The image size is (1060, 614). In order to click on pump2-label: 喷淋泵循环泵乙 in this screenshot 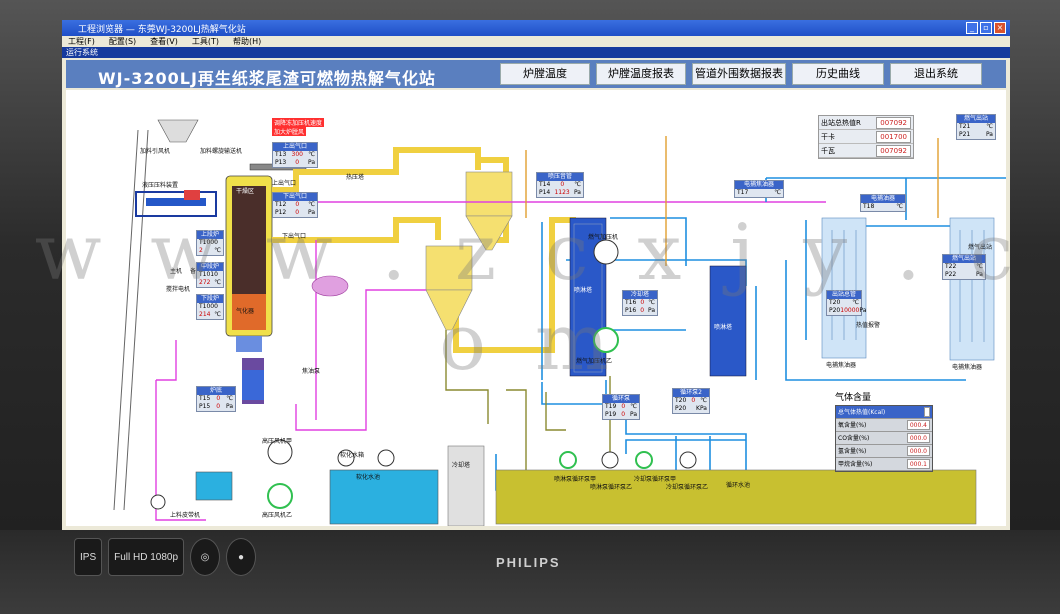, I will do `click(611, 487)`.